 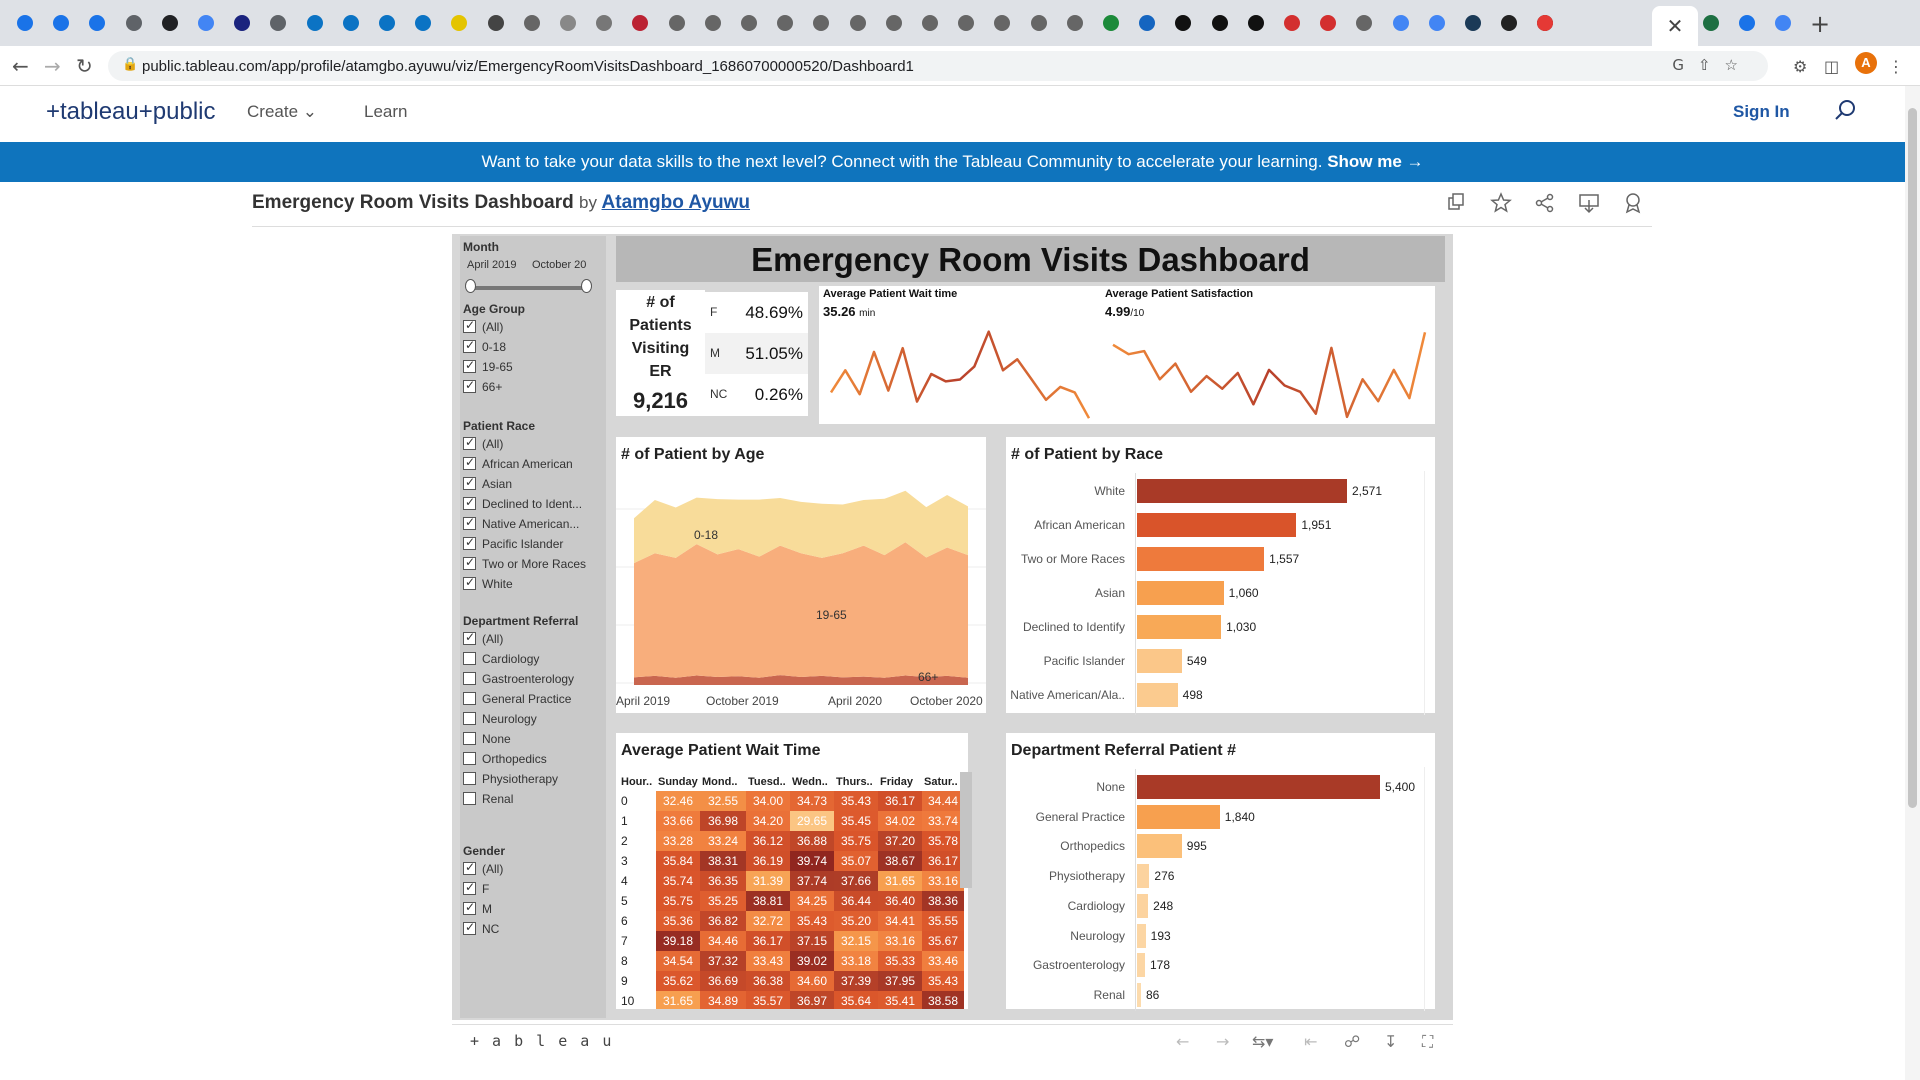 I want to click on heatmap-cell: 38.67, so click(x=900, y=861).